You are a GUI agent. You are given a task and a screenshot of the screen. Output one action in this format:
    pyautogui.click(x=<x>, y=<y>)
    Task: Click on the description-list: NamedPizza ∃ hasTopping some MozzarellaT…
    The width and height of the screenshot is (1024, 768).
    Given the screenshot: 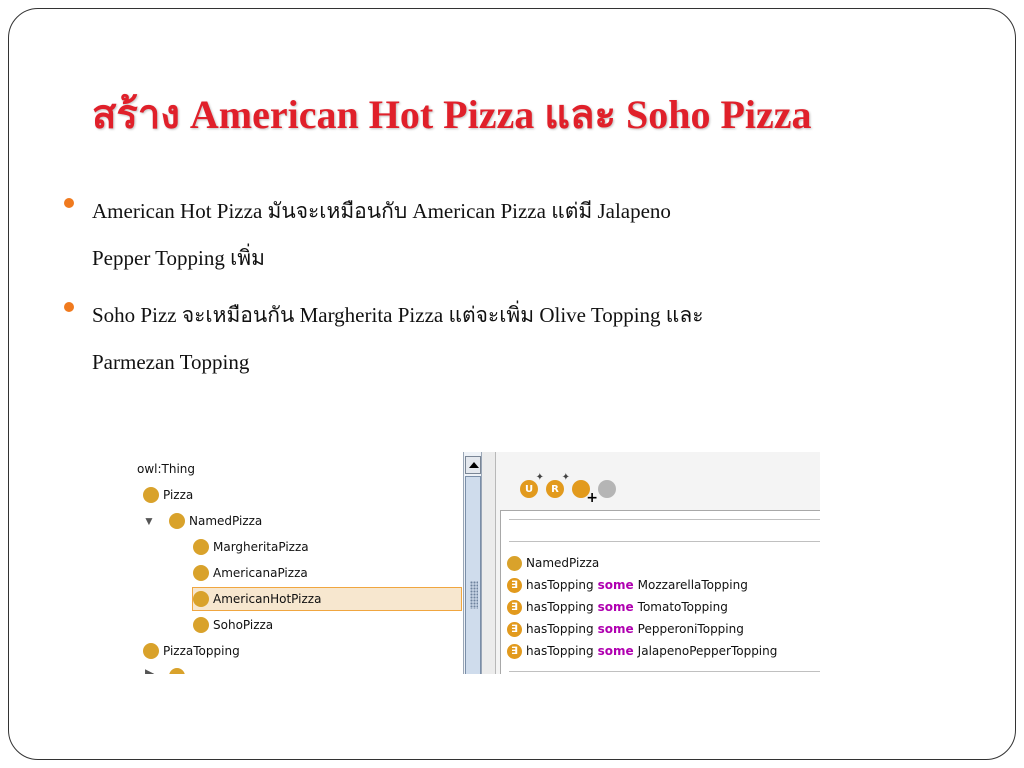 What is the action you would take?
    pyautogui.click(x=660, y=592)
    